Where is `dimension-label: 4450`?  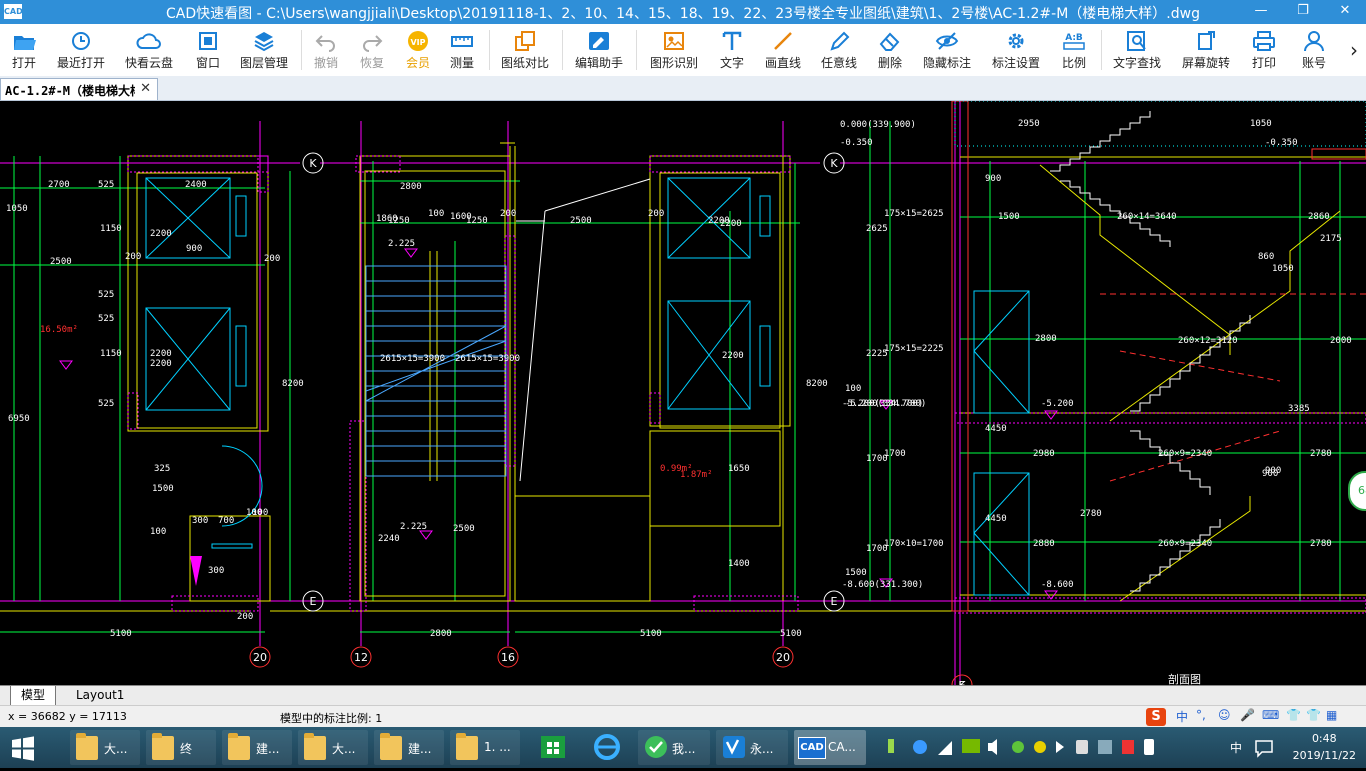
dimension-label: 4450 is located at coordinates (996, 429).